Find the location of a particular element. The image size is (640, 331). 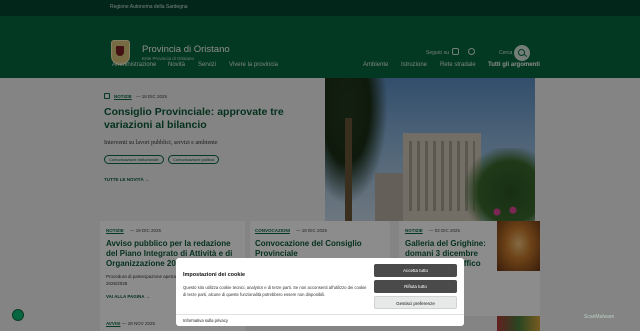

watermark: ScanMalware is located at coordinates (599, 317).